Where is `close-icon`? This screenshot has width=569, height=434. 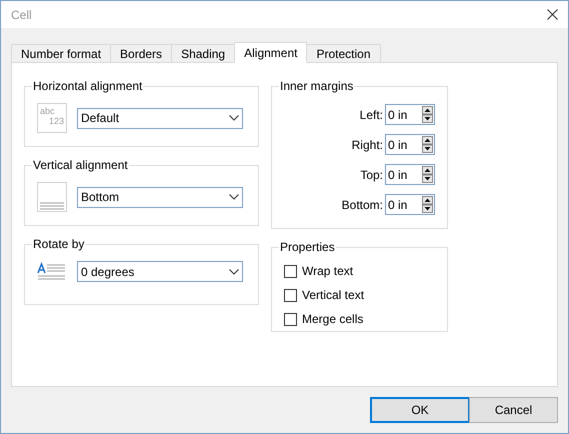 close-icon is located at coordinates (552, 14).